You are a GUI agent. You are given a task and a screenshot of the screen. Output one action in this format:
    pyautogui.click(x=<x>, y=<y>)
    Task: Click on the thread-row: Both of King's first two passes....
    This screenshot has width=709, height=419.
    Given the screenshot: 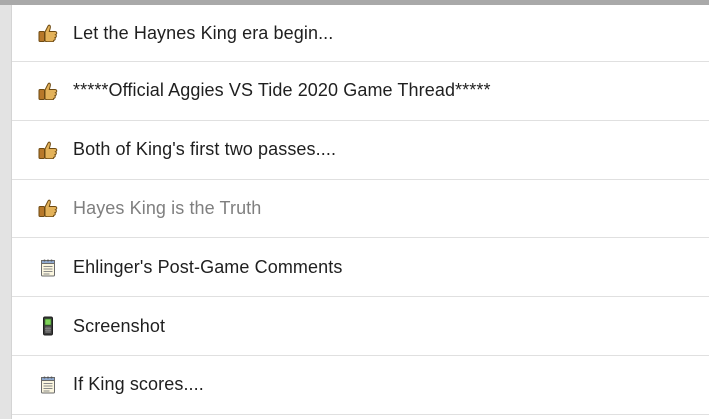 What is the action you would take?
    pyautogui.click(x=360, y=150)
    